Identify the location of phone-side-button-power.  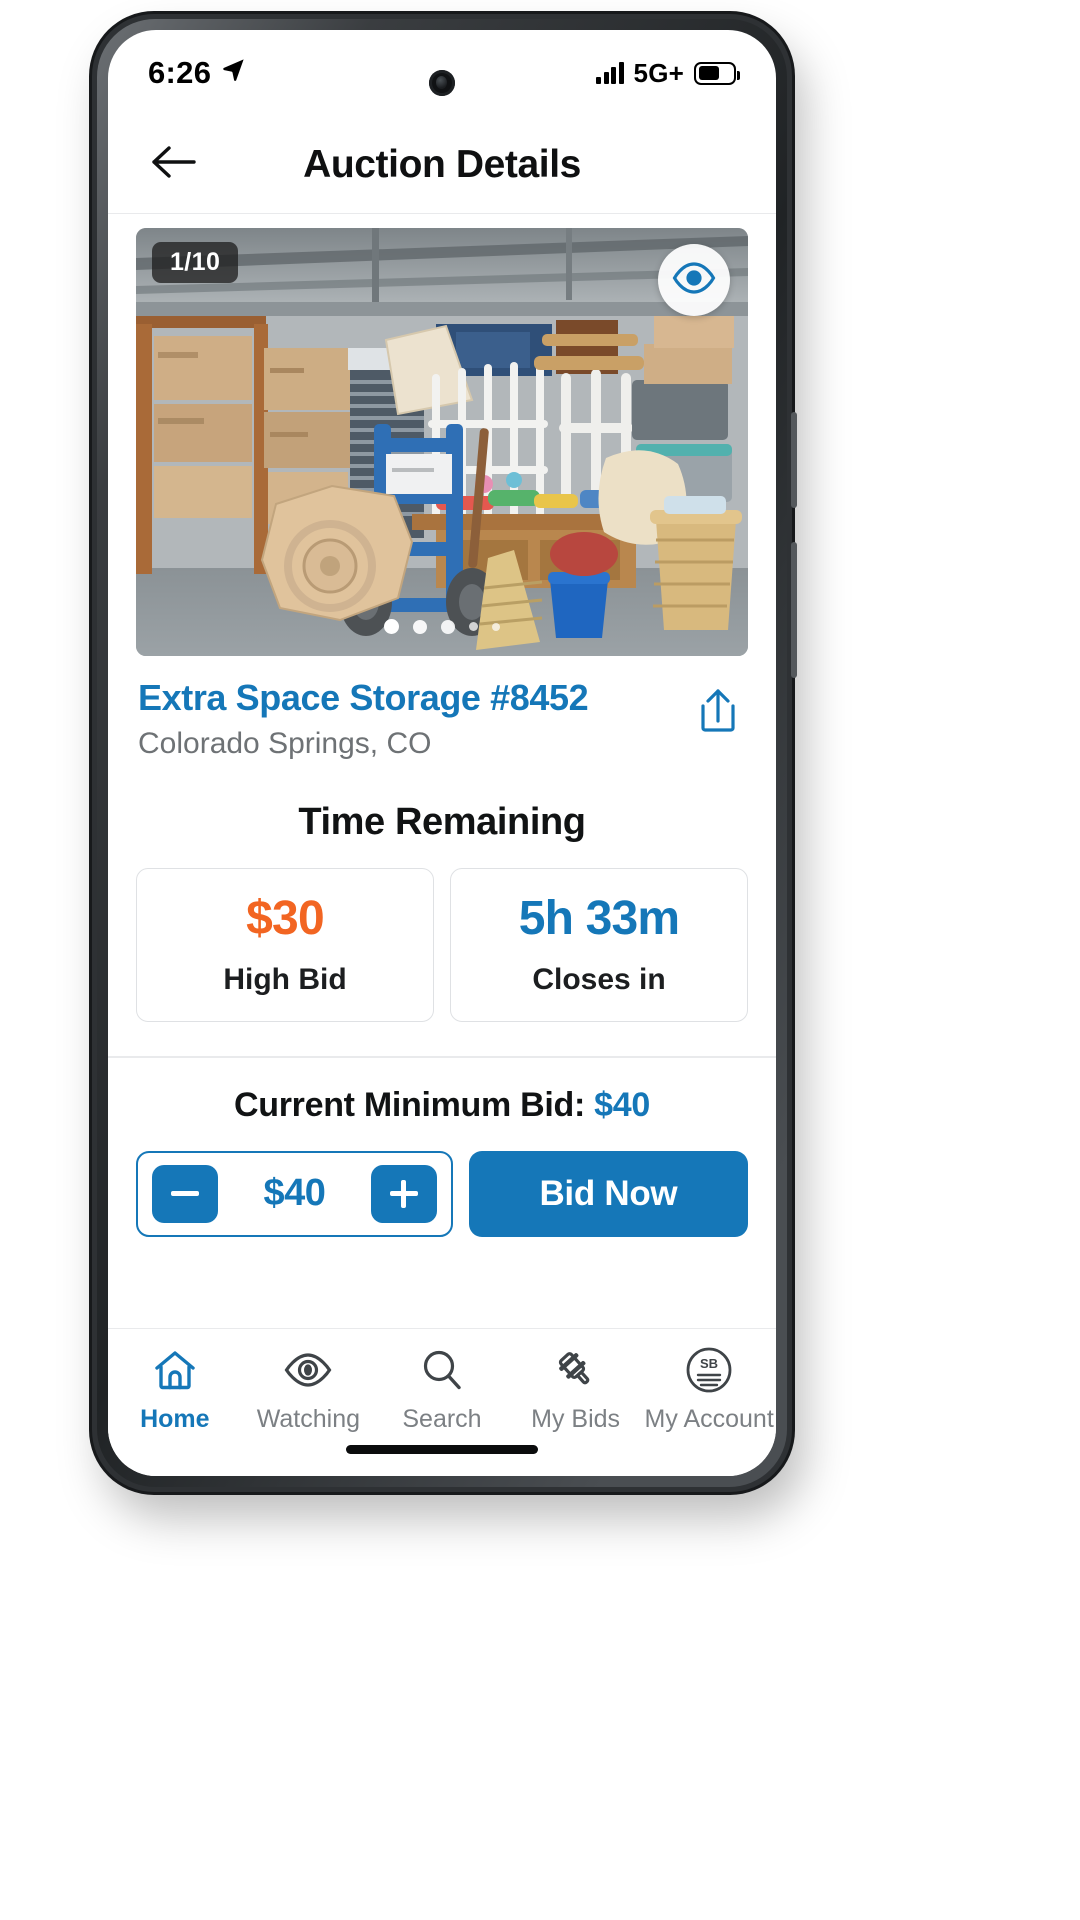
(794, 610).